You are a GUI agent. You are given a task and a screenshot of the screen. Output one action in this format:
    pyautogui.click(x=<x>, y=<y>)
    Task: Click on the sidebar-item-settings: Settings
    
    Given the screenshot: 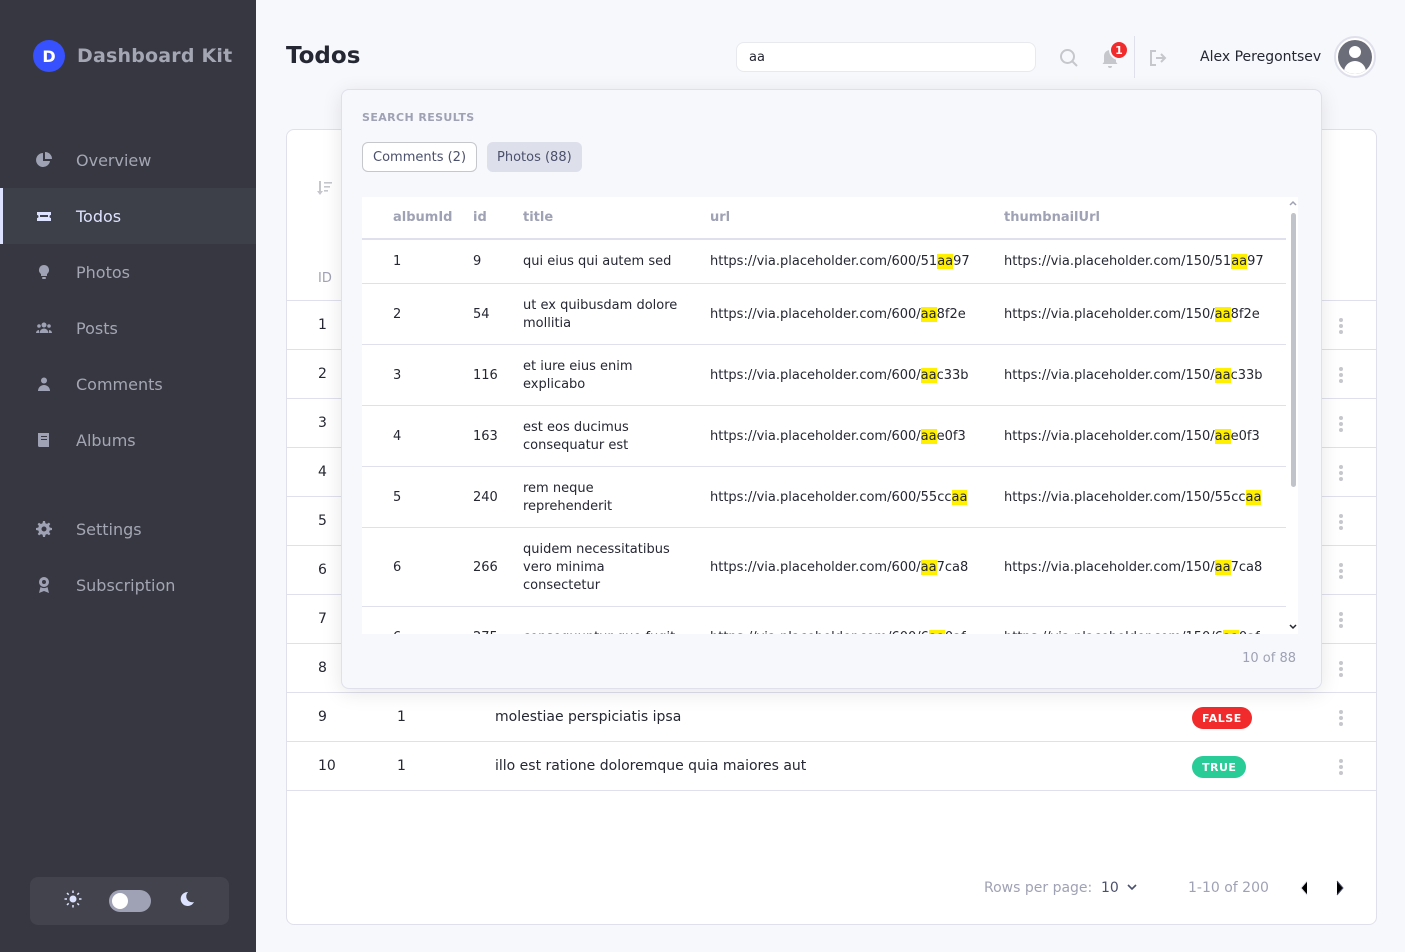 What is the action you would take?
    pyautogui.click(x=128, y=529)
    